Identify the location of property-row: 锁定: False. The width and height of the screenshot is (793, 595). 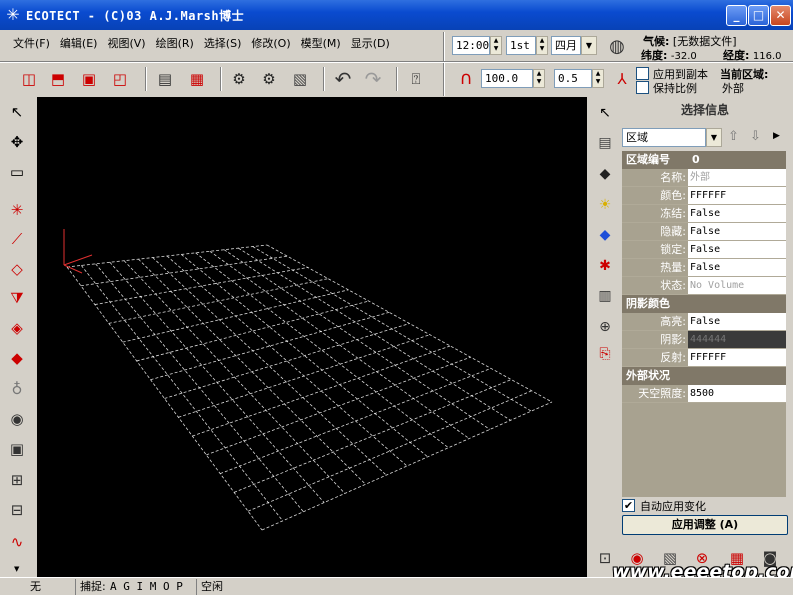
(704, 250).